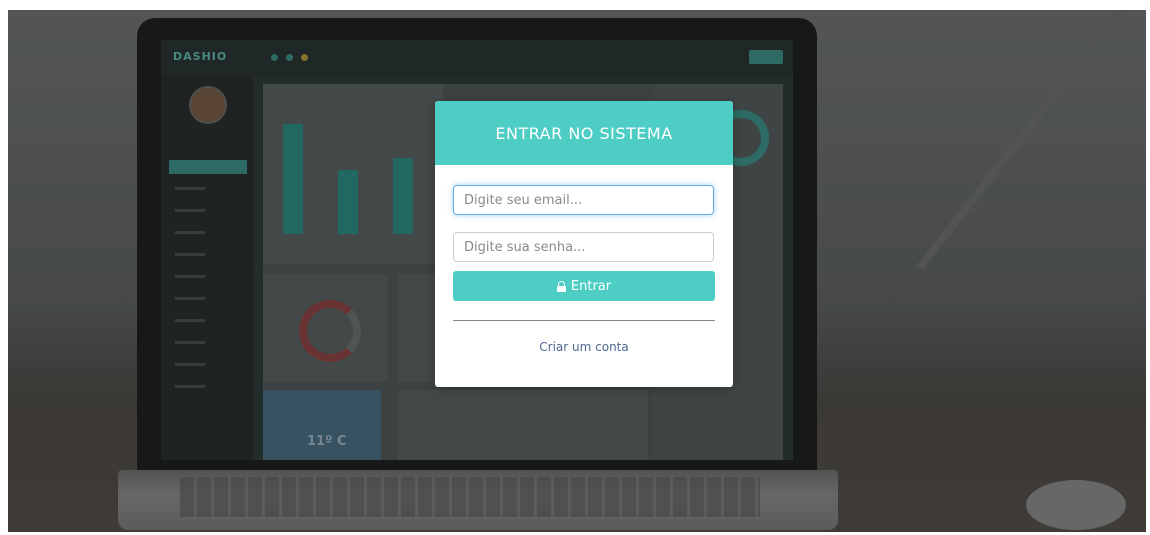  I want to click on divider, so click(584, 320).